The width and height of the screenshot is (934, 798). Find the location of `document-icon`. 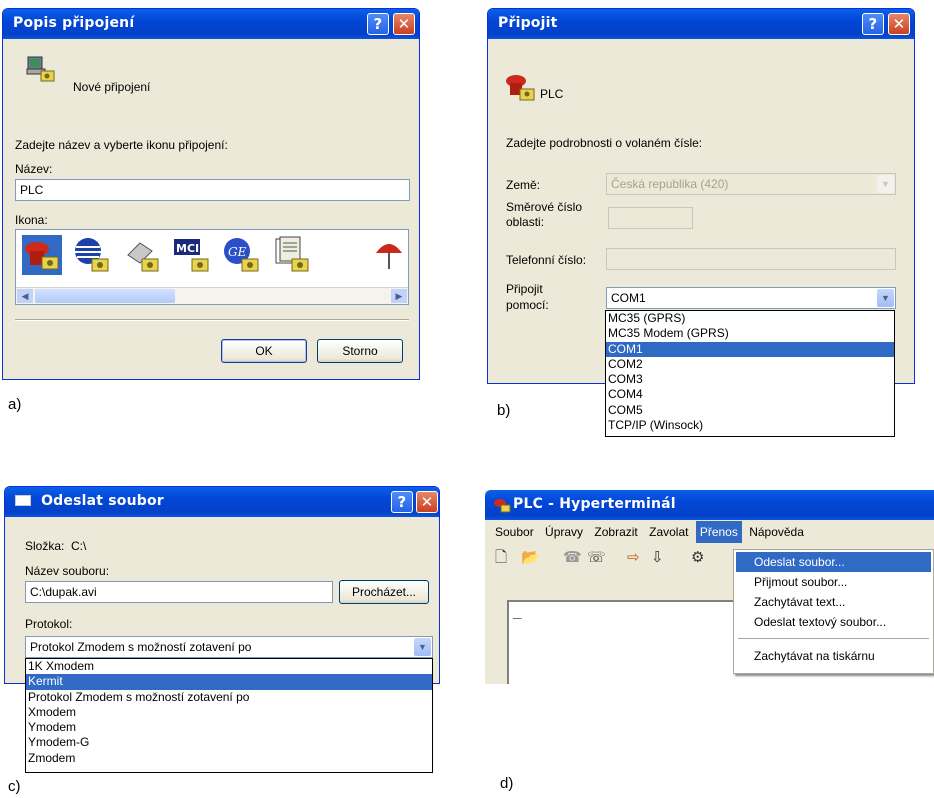

document-icon is located at coordinates (292, 255).